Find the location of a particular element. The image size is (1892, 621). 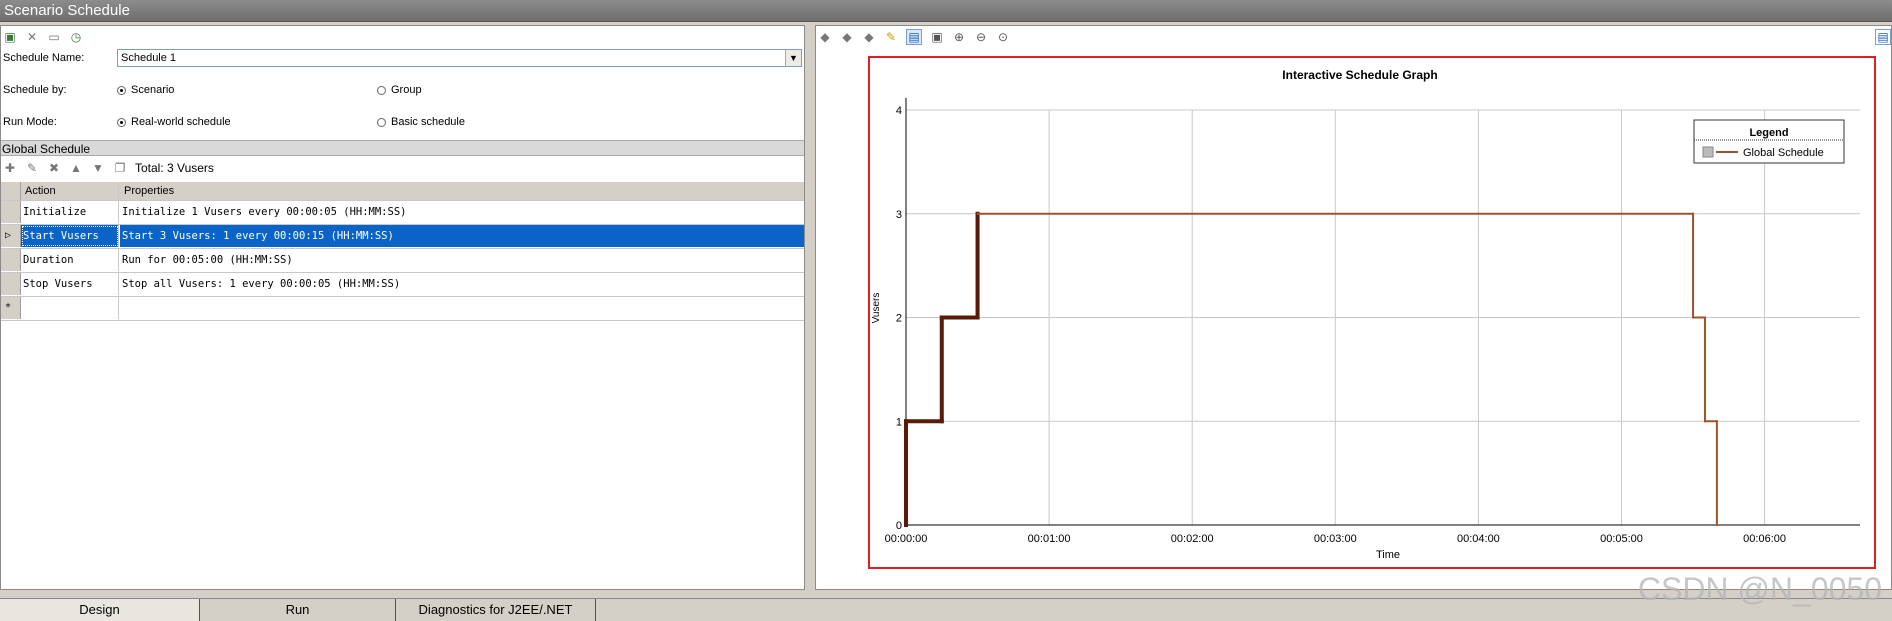

x-tick-label: 00:01:00 is located at coordinates (1049, 539).